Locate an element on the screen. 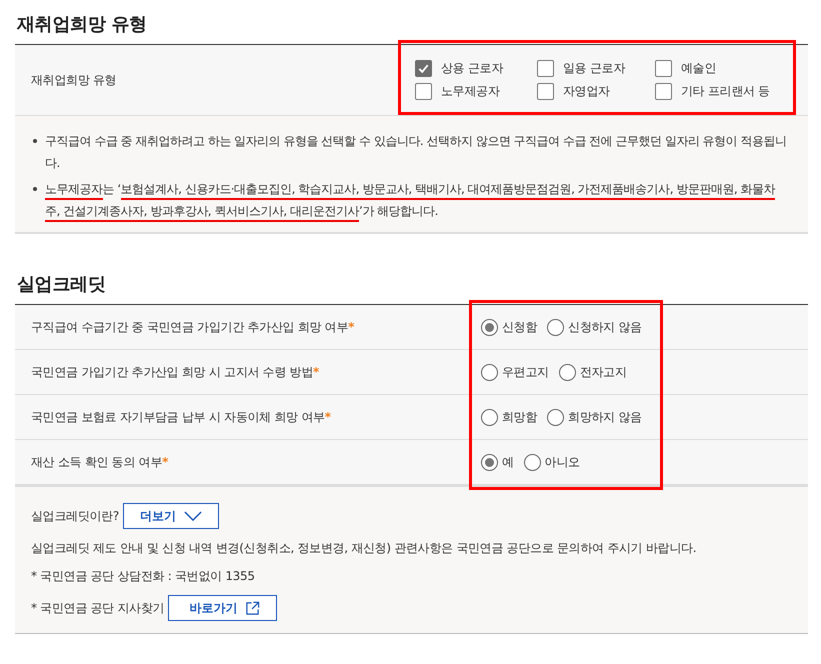  radio-option: 아니오 is located at coordinates (552, 462).